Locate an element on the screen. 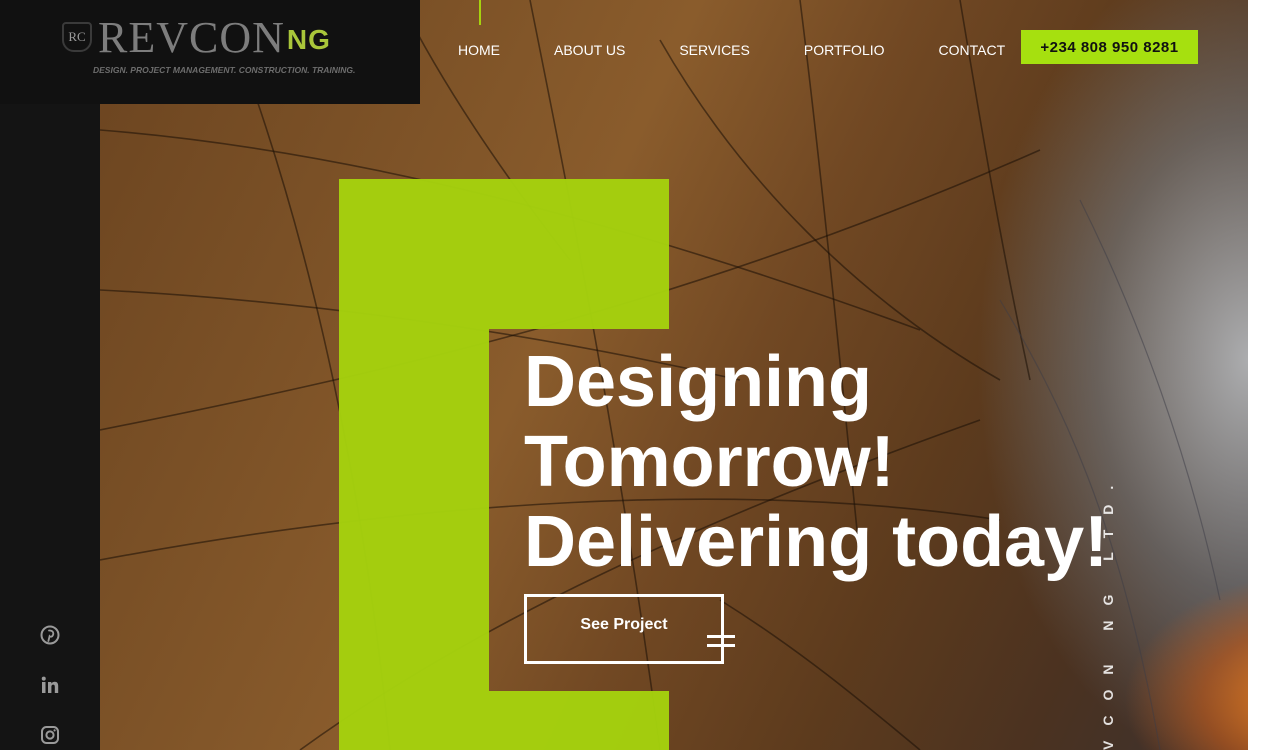 This screenshot has width=1280, height=750. nav-services: SERVICES is located at coordinates (714, 50).